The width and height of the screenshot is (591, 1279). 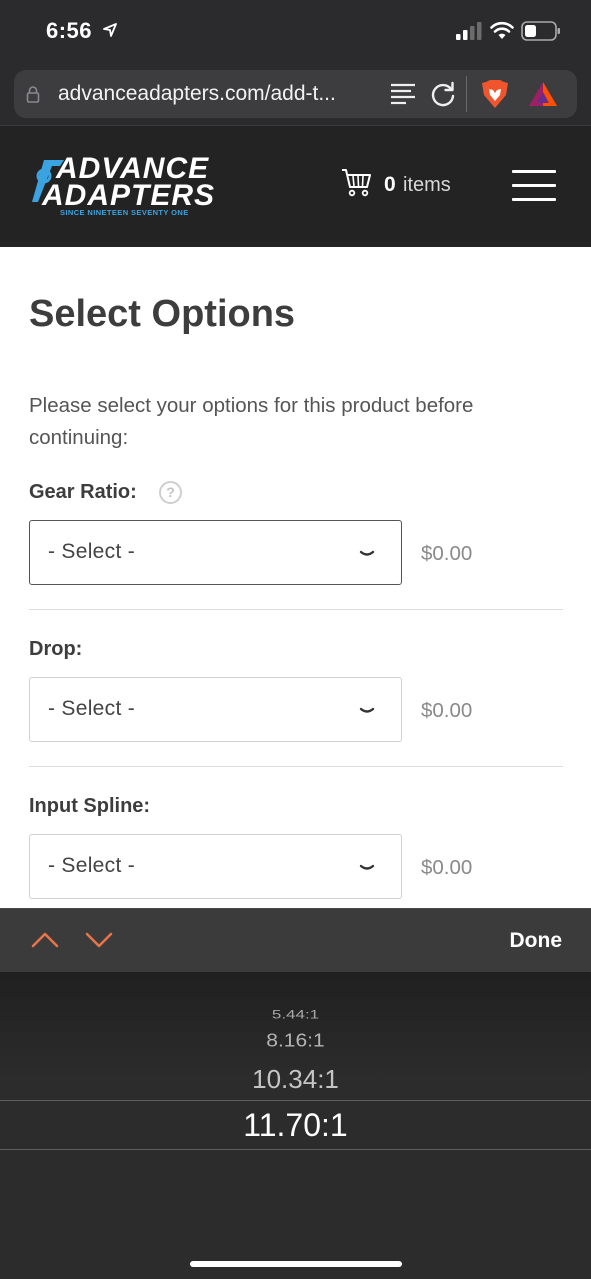 I want to click on drop-label: Drop:, so click(x=56, y=649).